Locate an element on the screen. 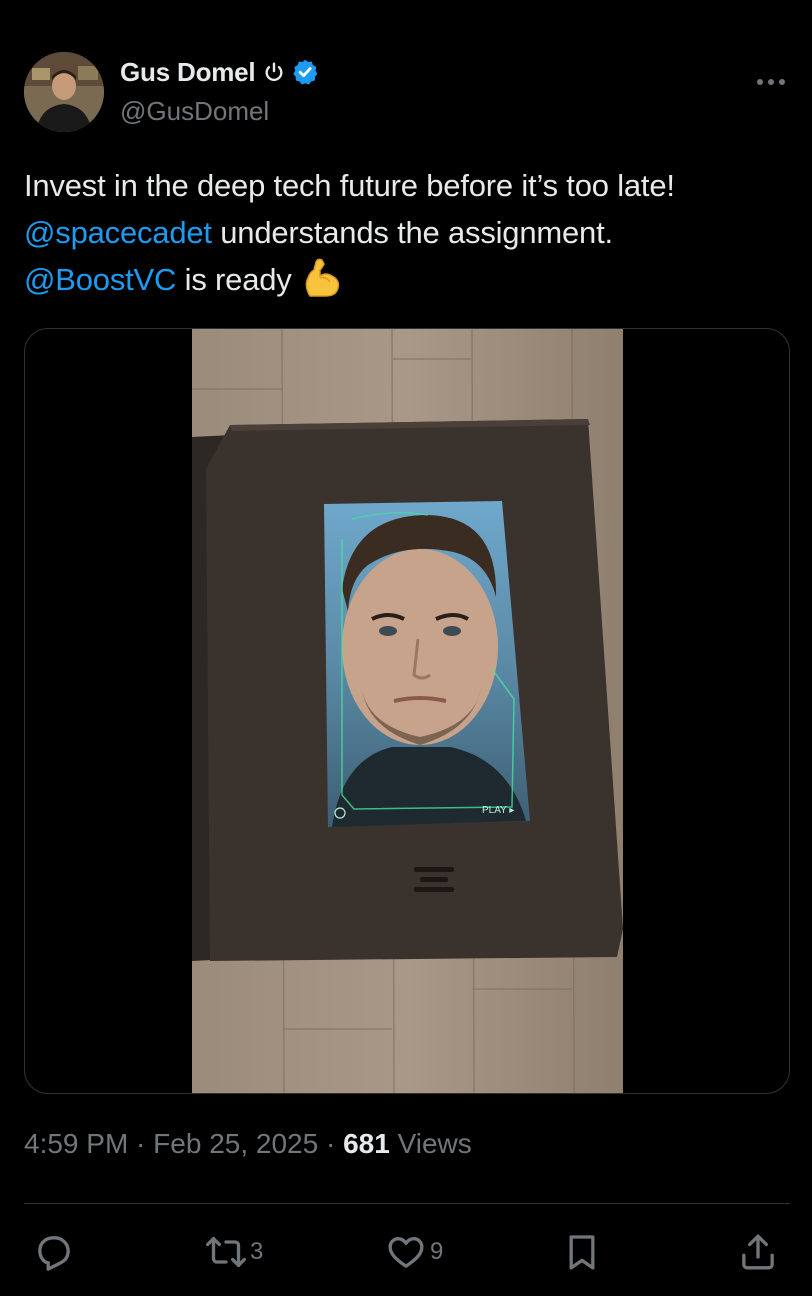  reply-button is located at coordinates (56, 1252).